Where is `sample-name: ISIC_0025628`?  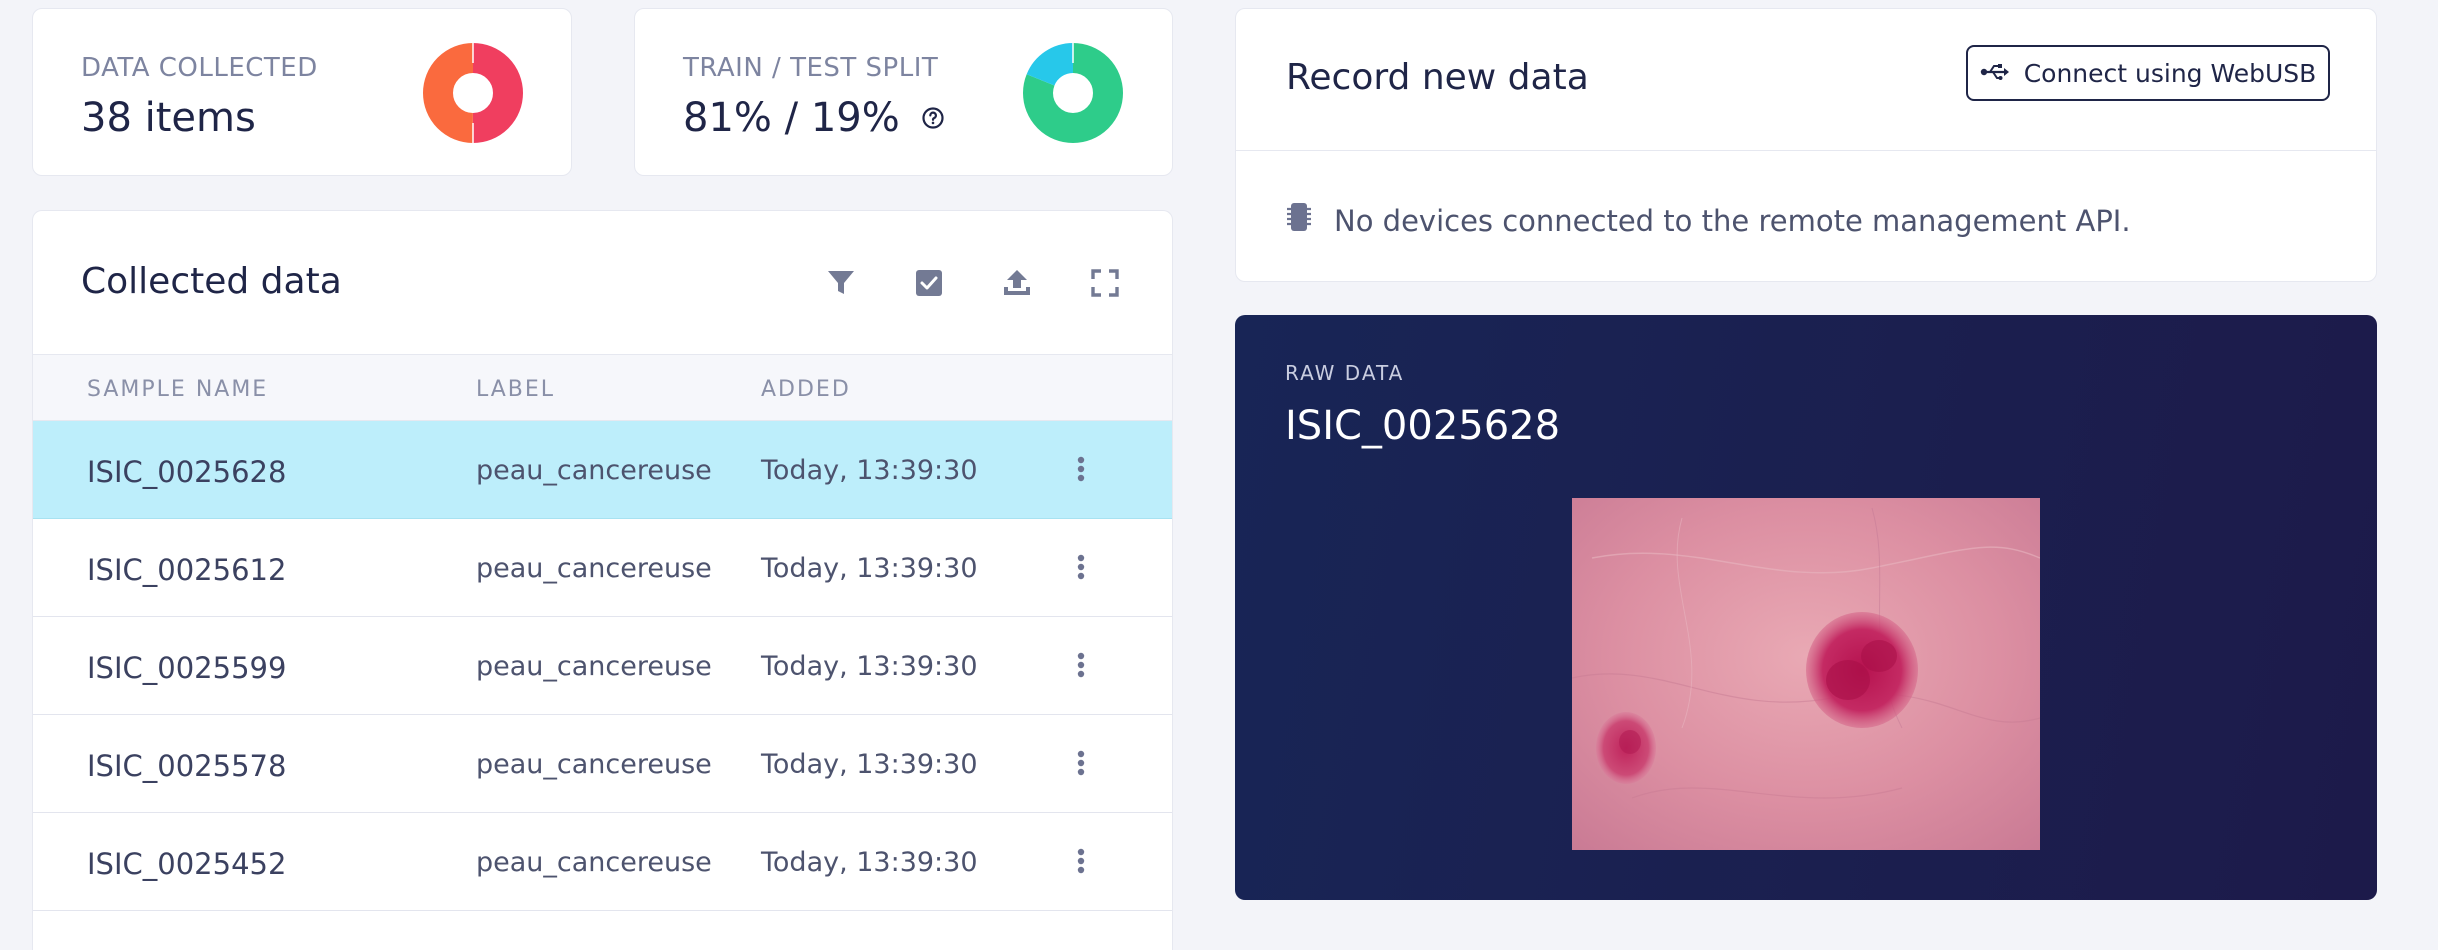
sample-name: ISIC_0025628 is located at coordinates (187, 472).